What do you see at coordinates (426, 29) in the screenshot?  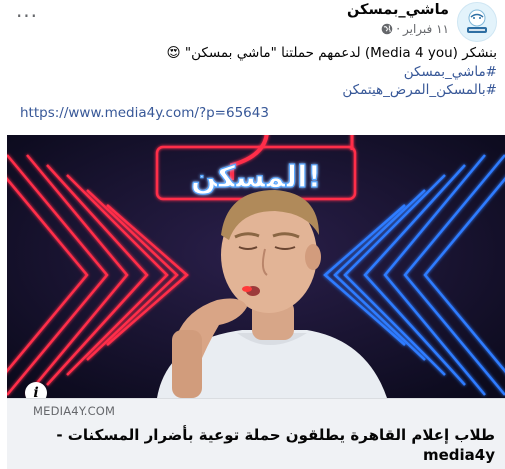 I see `post-date: ١١ فبراير` at bounding box center [426, 29].